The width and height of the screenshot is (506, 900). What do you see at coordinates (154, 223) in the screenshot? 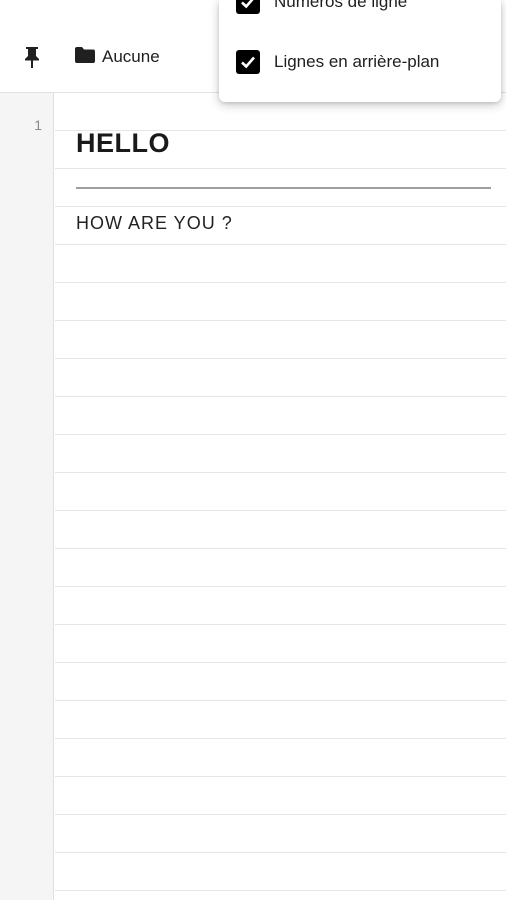
I see `note-paragraph: HOW ARE YOU ?` at bounding box center [154, 223].